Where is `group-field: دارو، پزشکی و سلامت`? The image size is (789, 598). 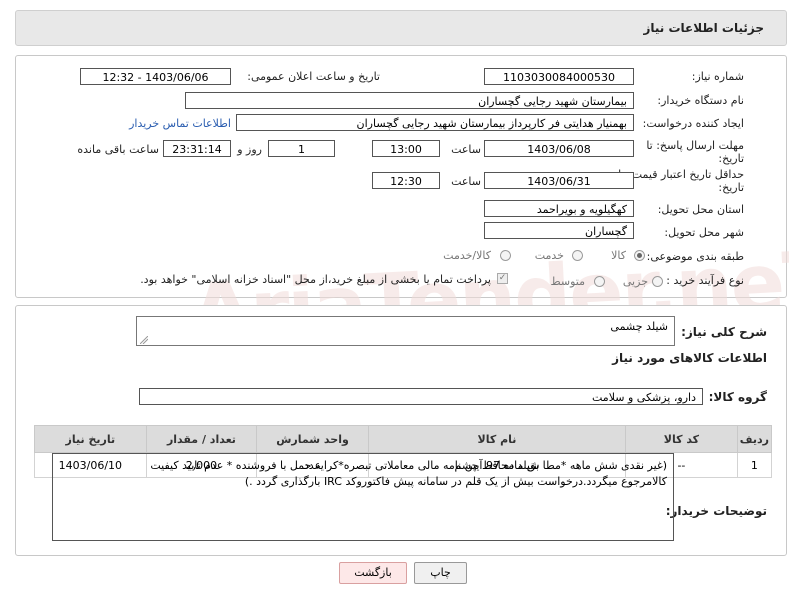
group-field: دارو، پزشکی و سلامت is located at coordinates (421, 396).